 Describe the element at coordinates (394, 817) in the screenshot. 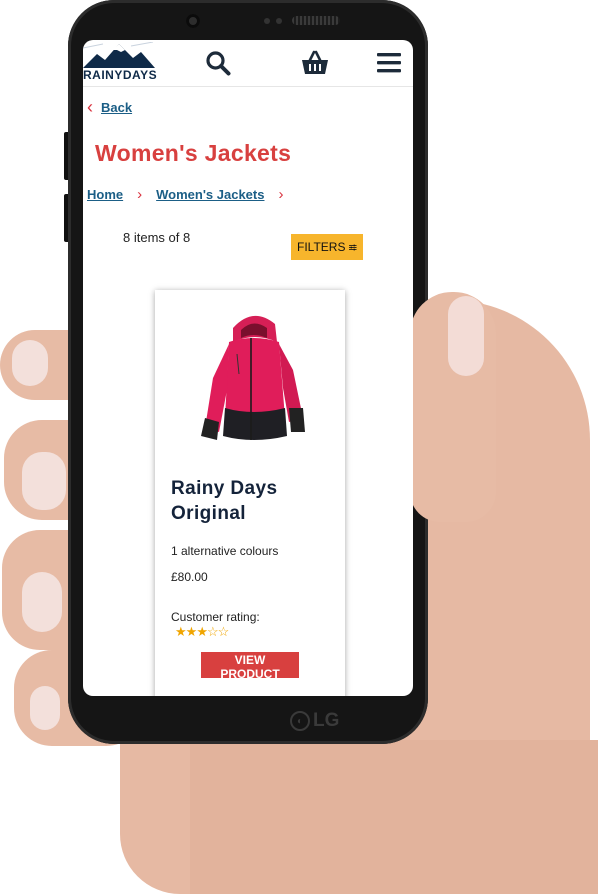

I see `hand-wrist` at that location.